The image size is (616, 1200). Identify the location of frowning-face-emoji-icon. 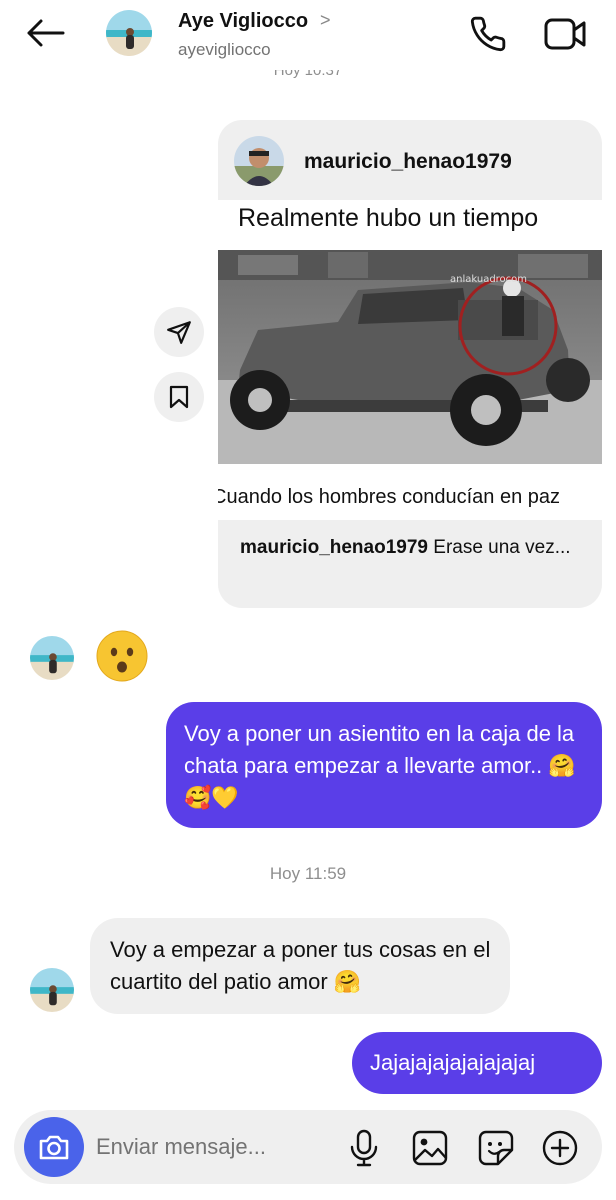
(122, 656).